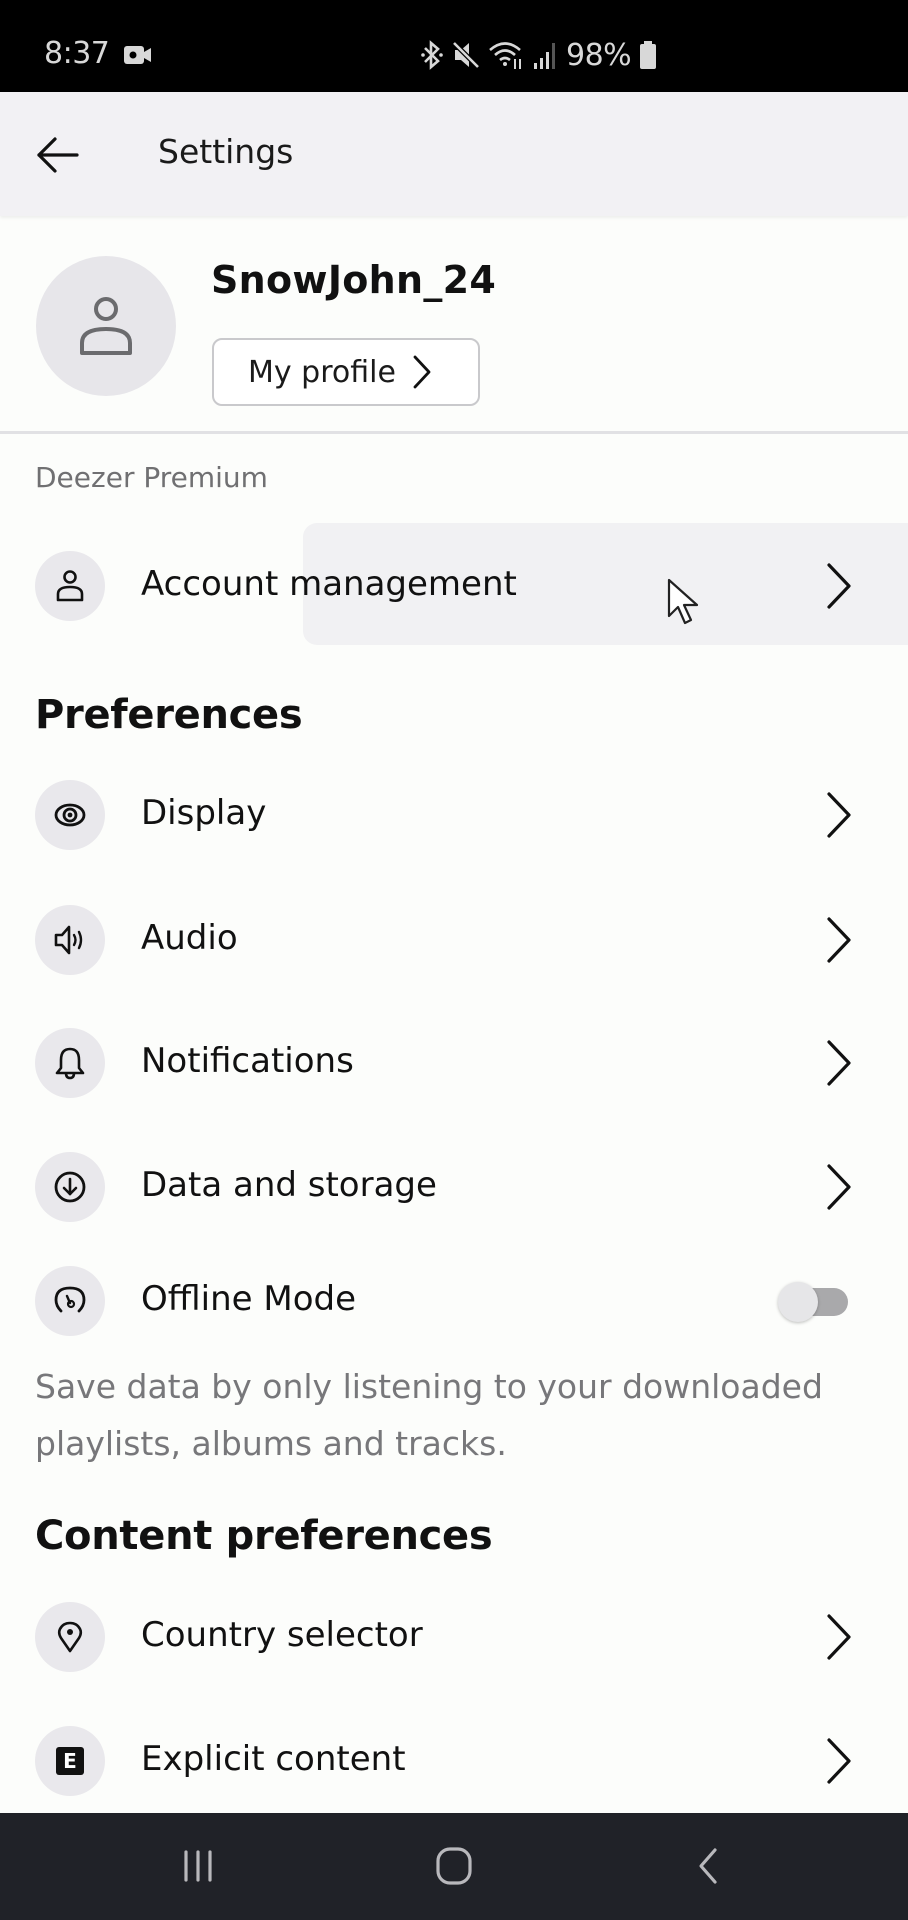 This screenshot has width=908, height=1920. I want to click on status-time: 8:37, so click(77, 53).